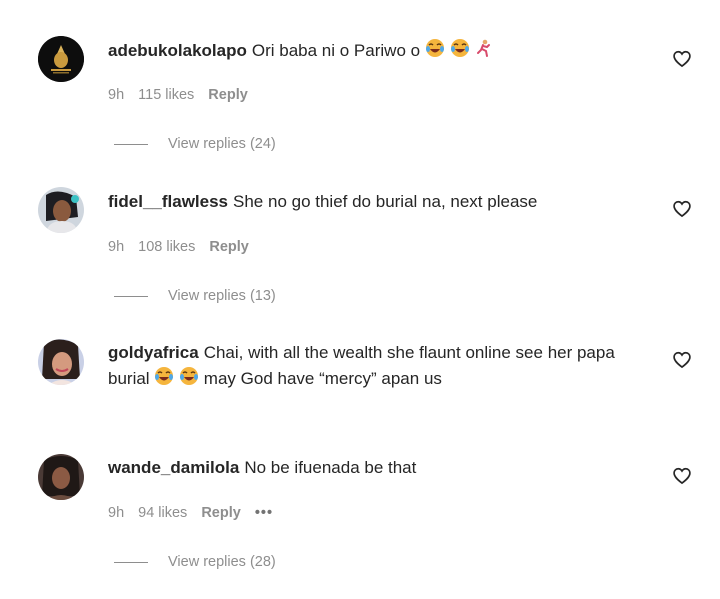  I want to click on comment-likes: 108 likes, so click(166, 247).